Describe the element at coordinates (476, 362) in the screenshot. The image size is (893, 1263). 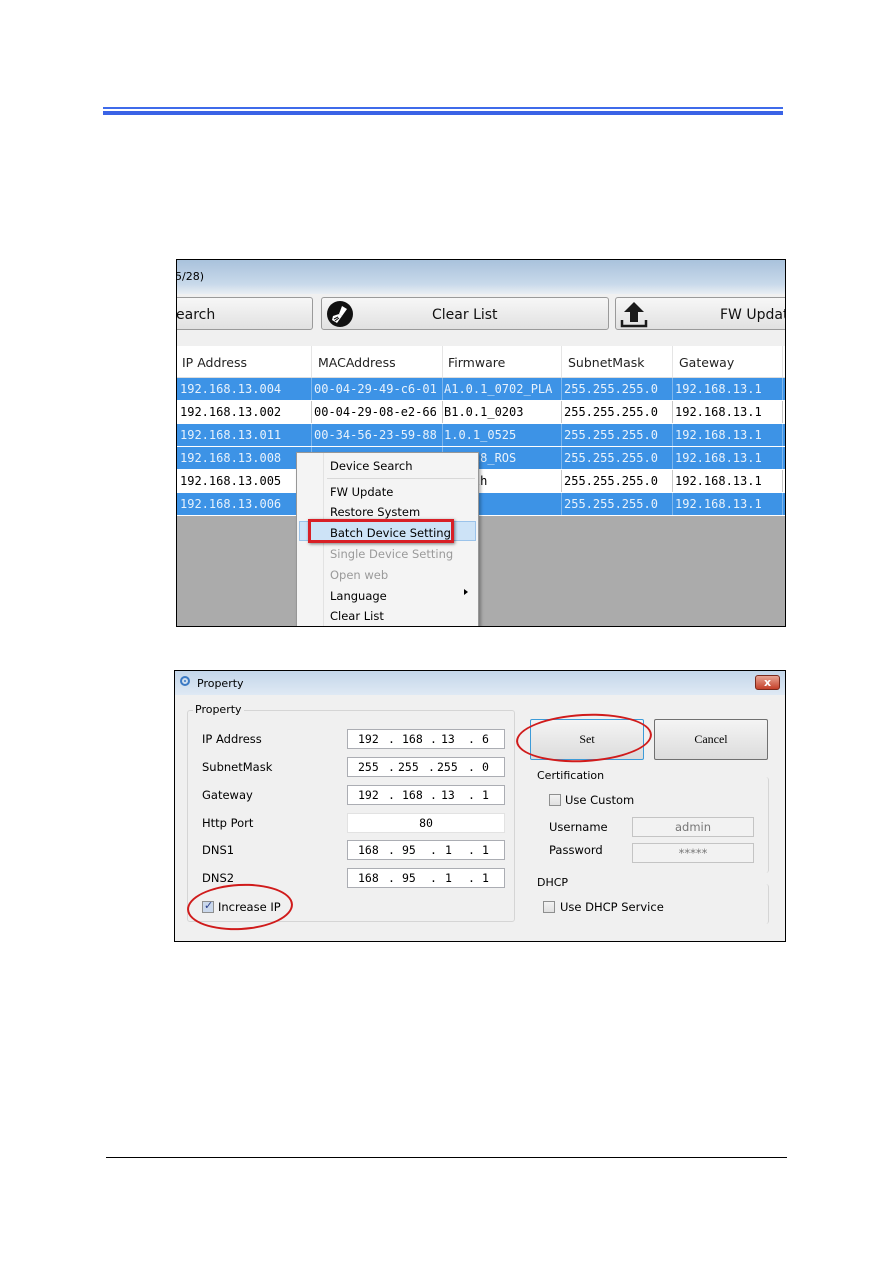
I see `column-header-firmware: Firmware` at that location.